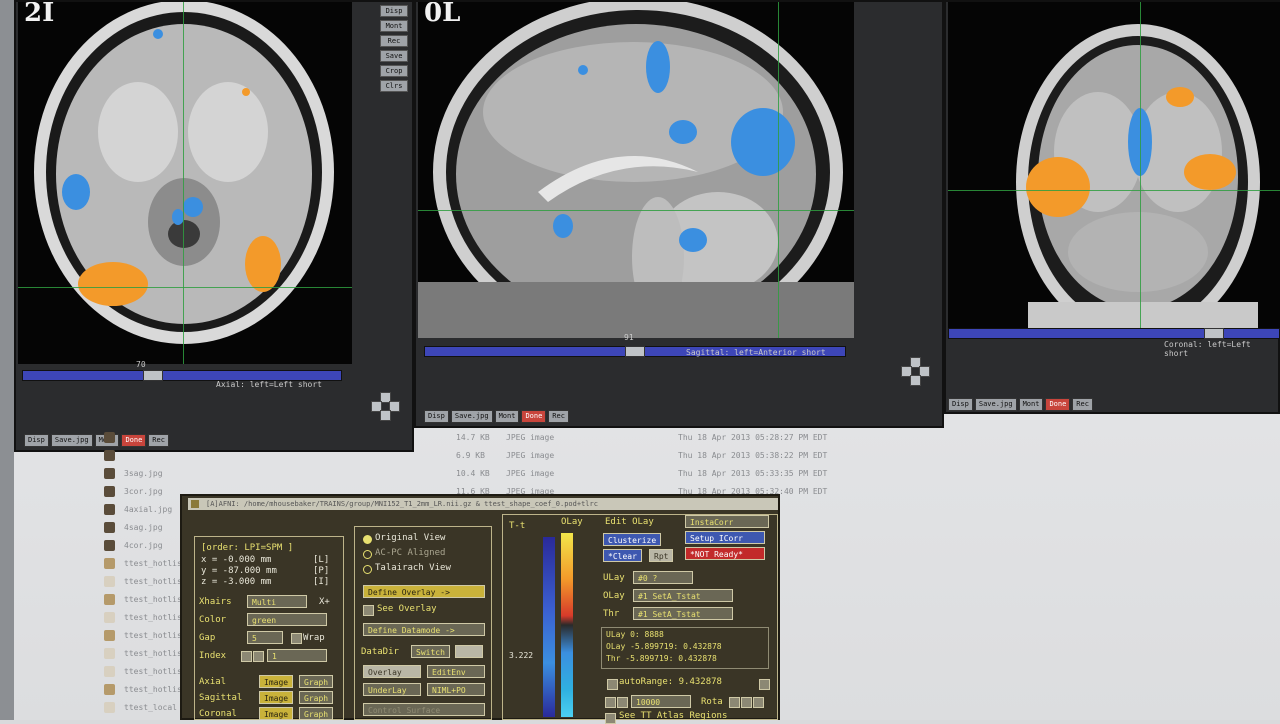 The width and height of the screenshot is (1280, 724). I want to click on side-button: Rec, so click(394, 41).